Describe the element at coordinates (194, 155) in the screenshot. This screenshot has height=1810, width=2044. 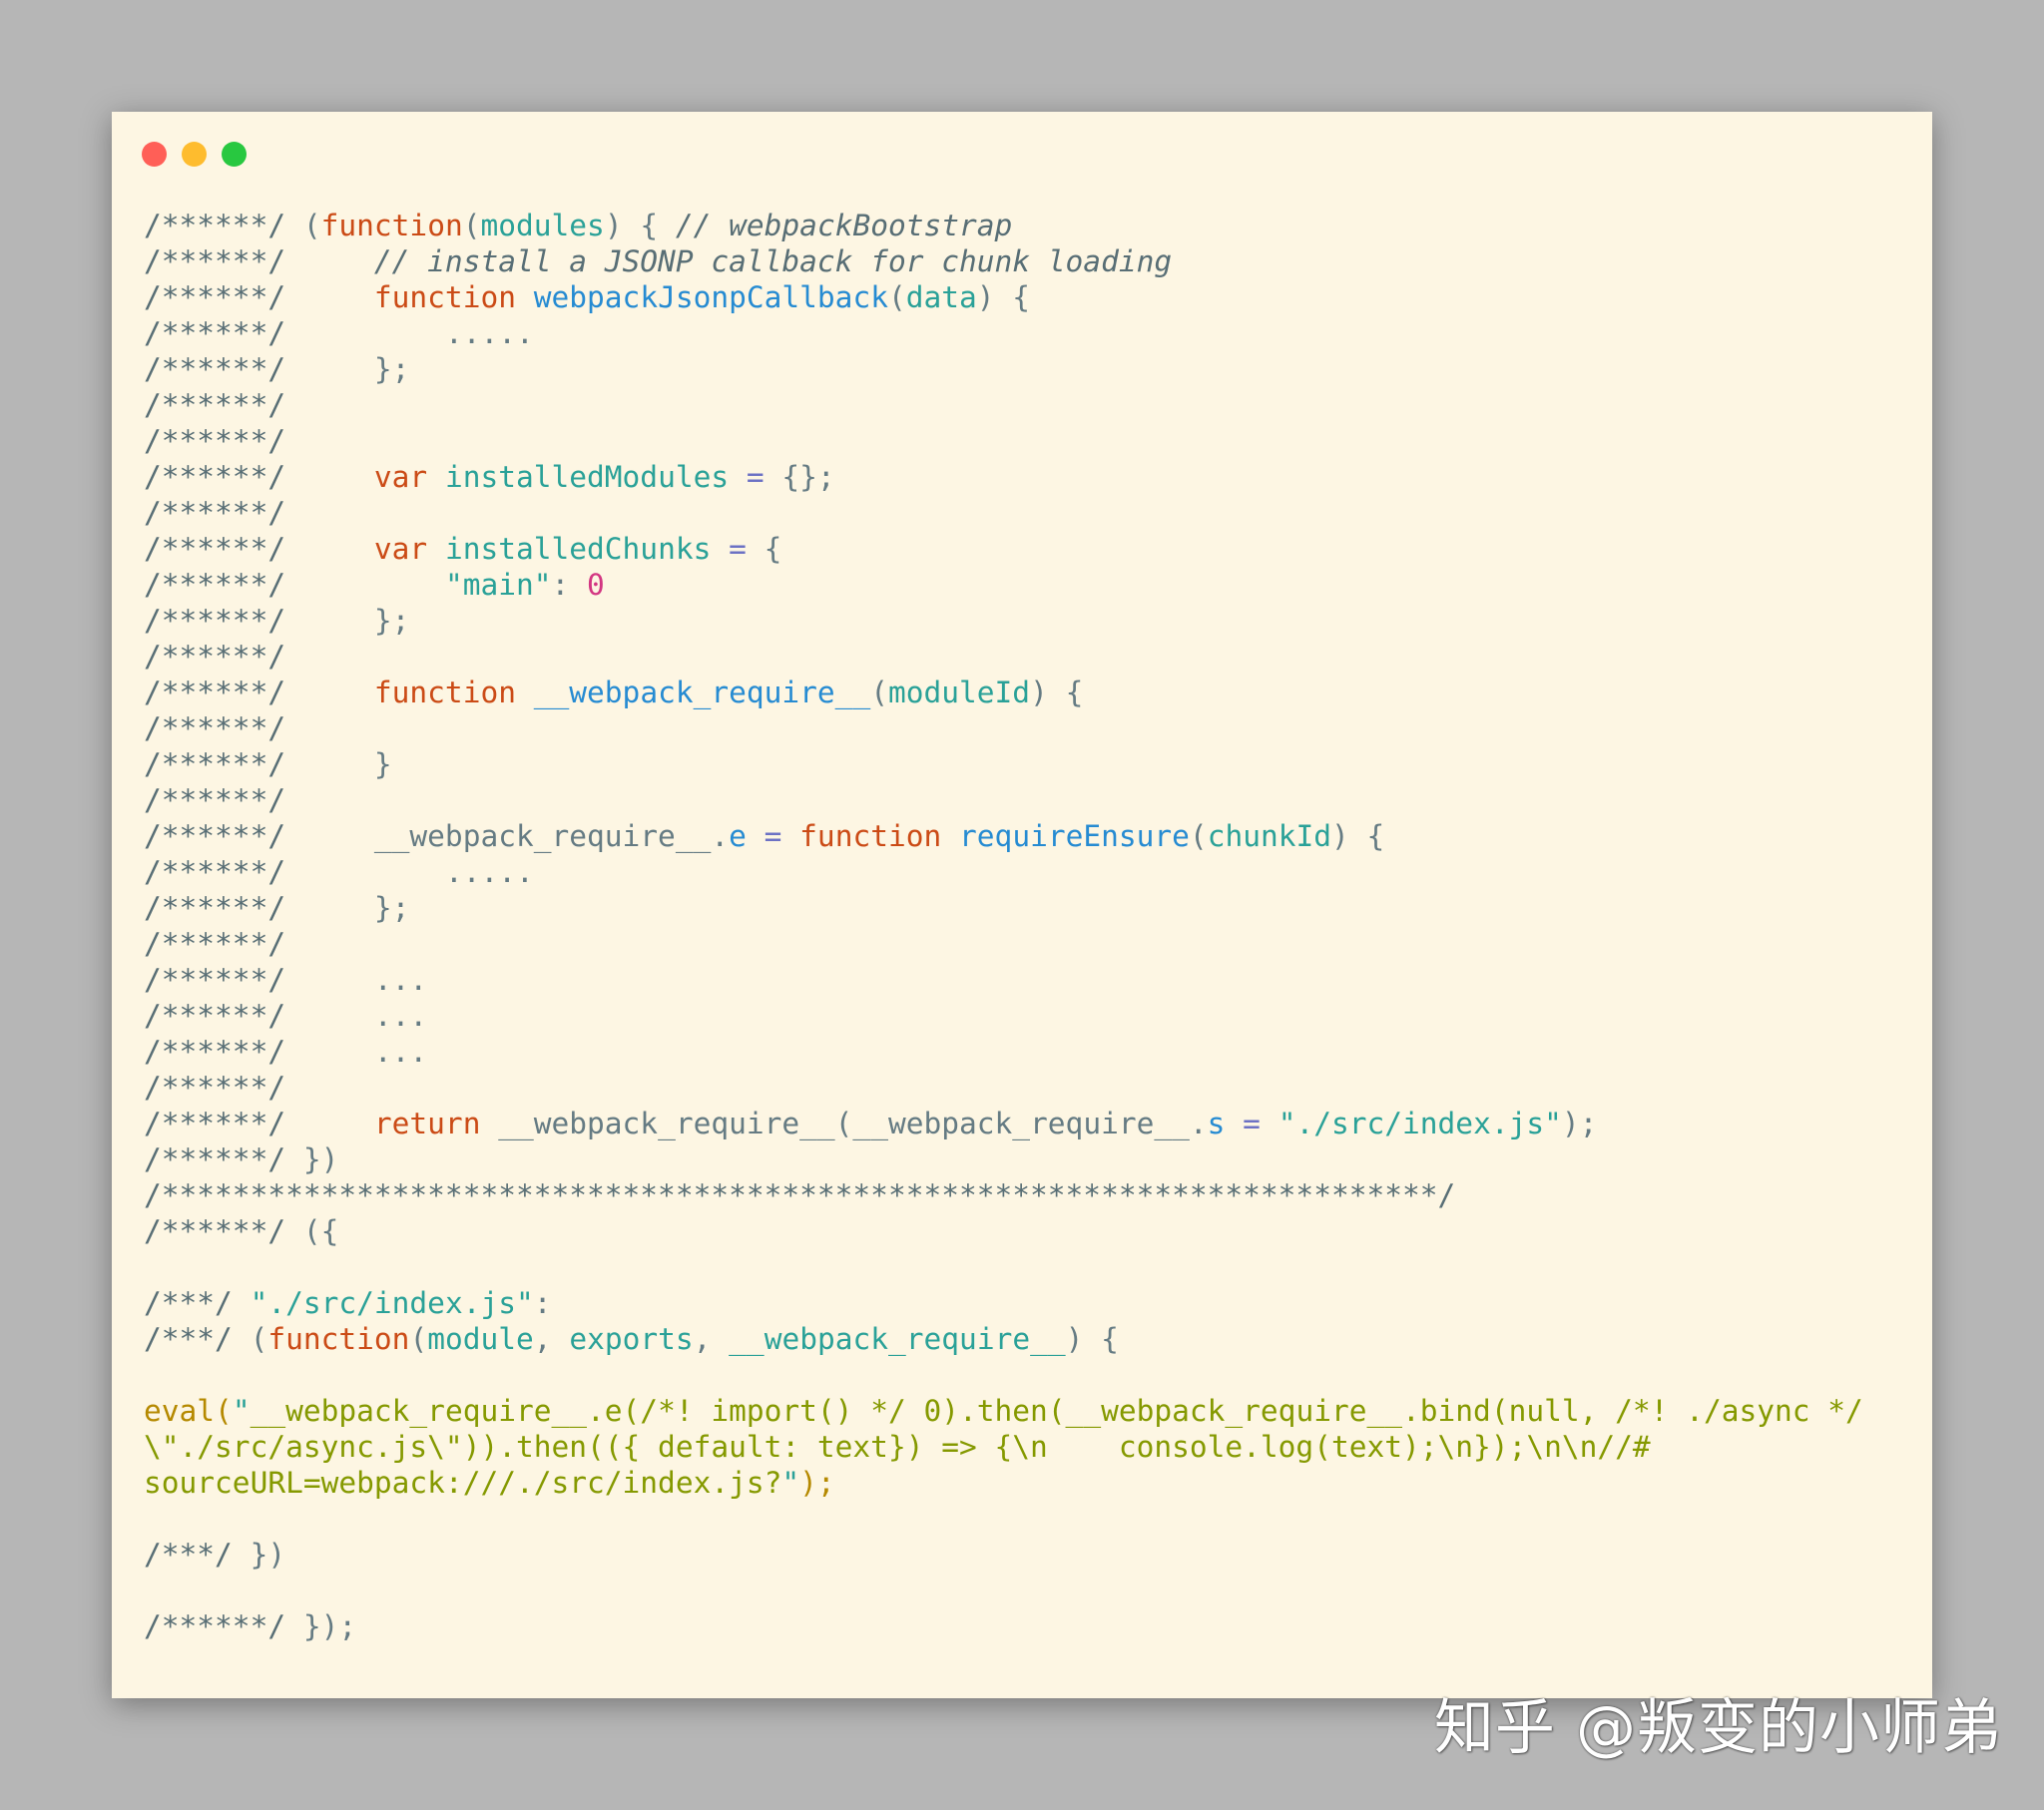
I see `minimize-button` at that location.